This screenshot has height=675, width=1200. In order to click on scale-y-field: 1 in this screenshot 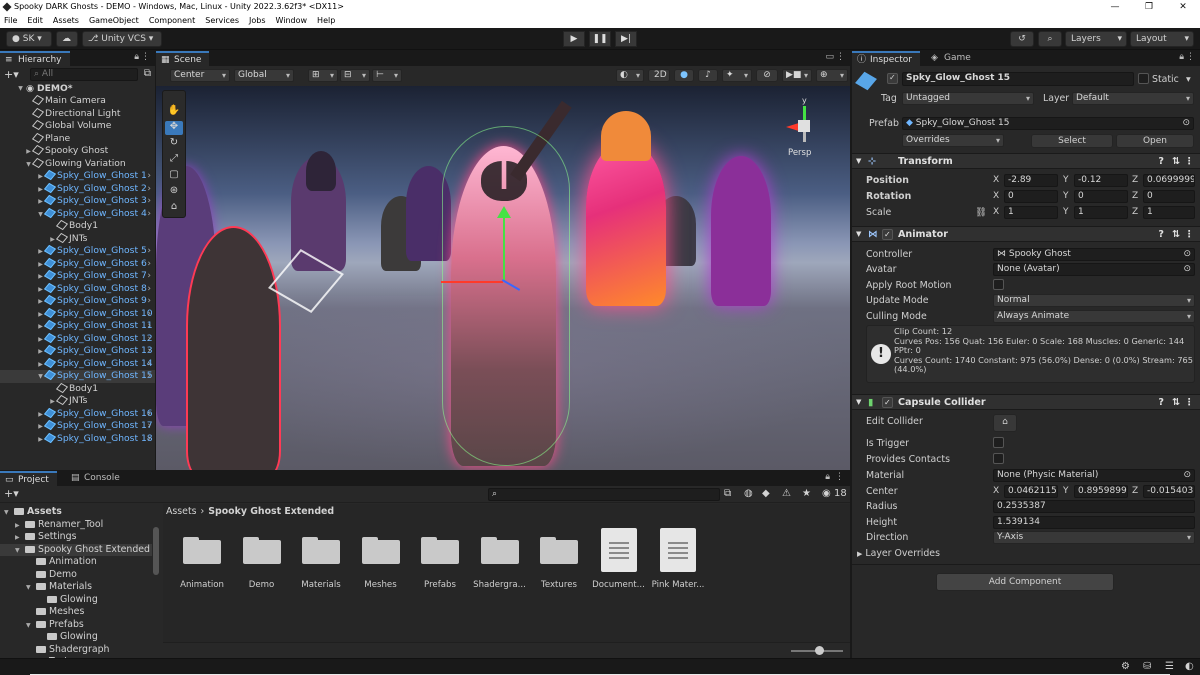, I will do `click(1101, 212)`.